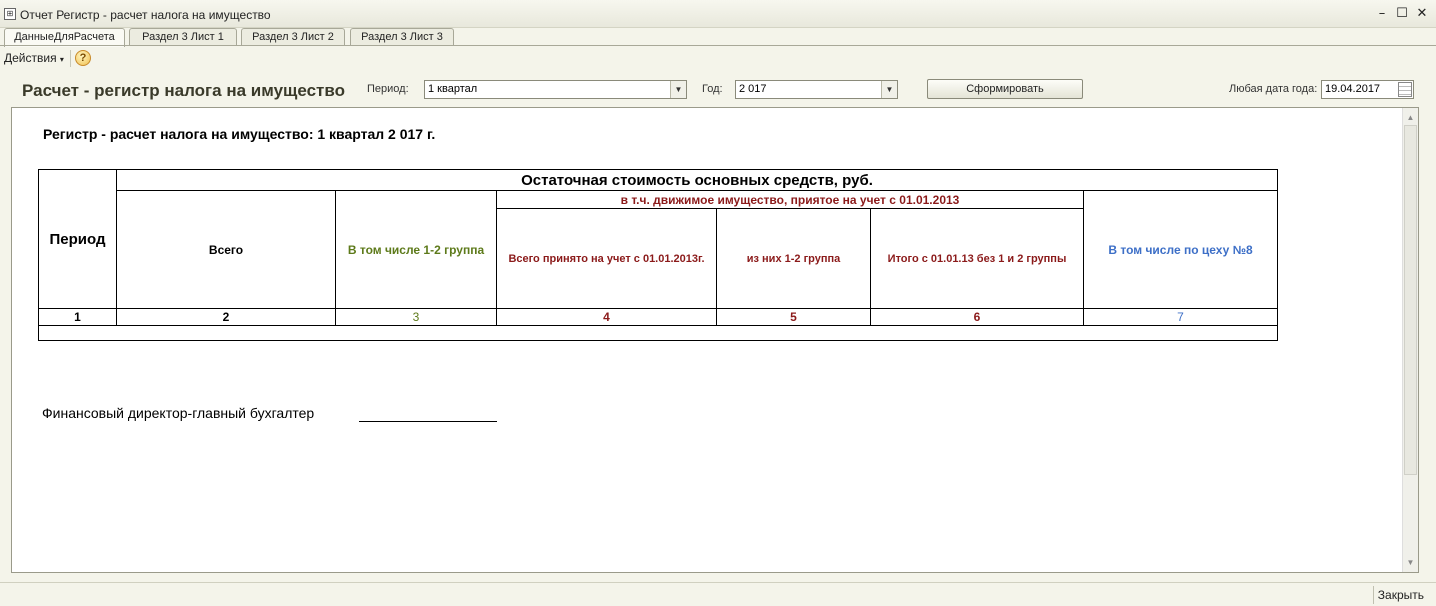 This screenshot has height=606, width=1436. What do you see at coordinates (293, 37) in the screenshot?
I see `tab-section3-sheet2: Раздел 3 Лист 2` at bounding box center [293, 37].